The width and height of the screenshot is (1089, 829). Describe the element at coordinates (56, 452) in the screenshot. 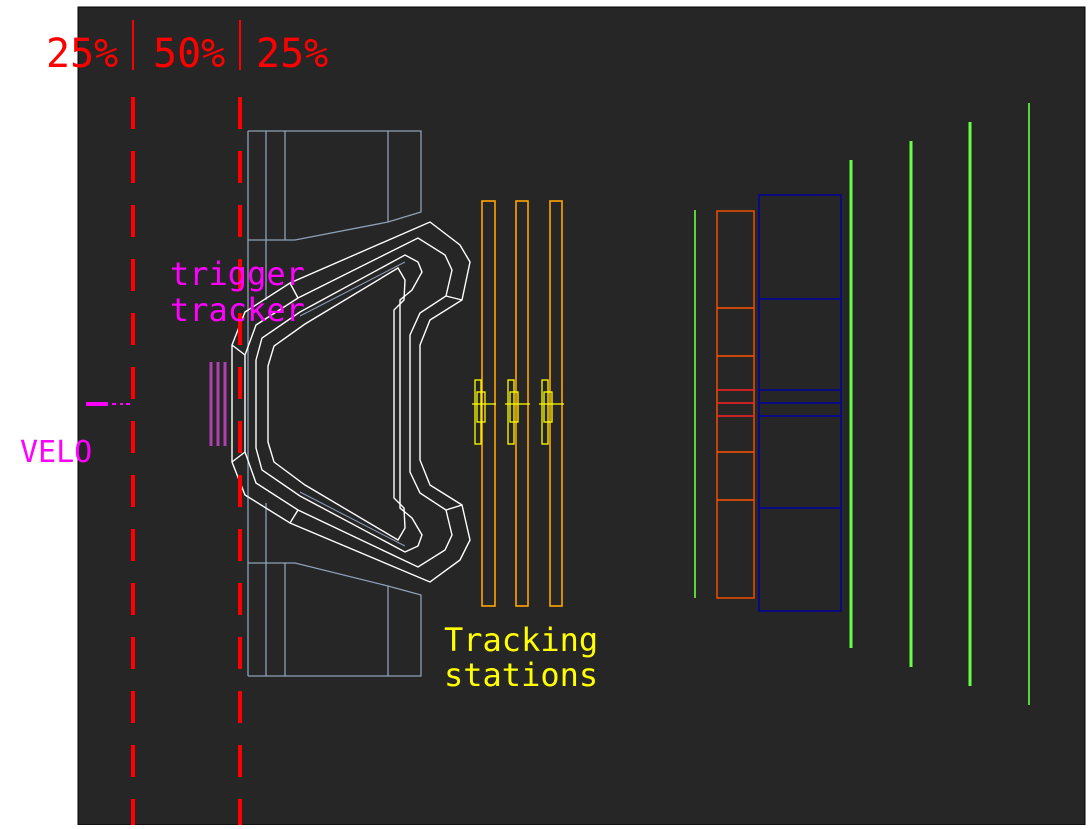

I see `velo-label: VELO` at that location.